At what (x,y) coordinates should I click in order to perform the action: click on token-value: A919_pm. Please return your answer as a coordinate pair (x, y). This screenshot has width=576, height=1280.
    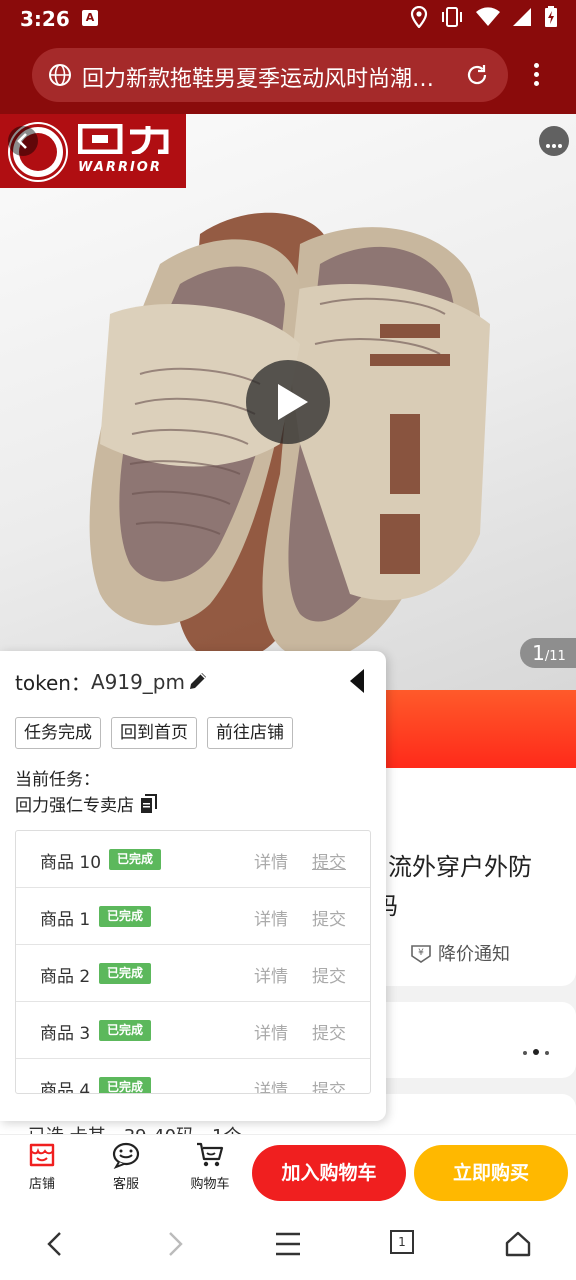
    Looking at the image, I should click on (137, 681).